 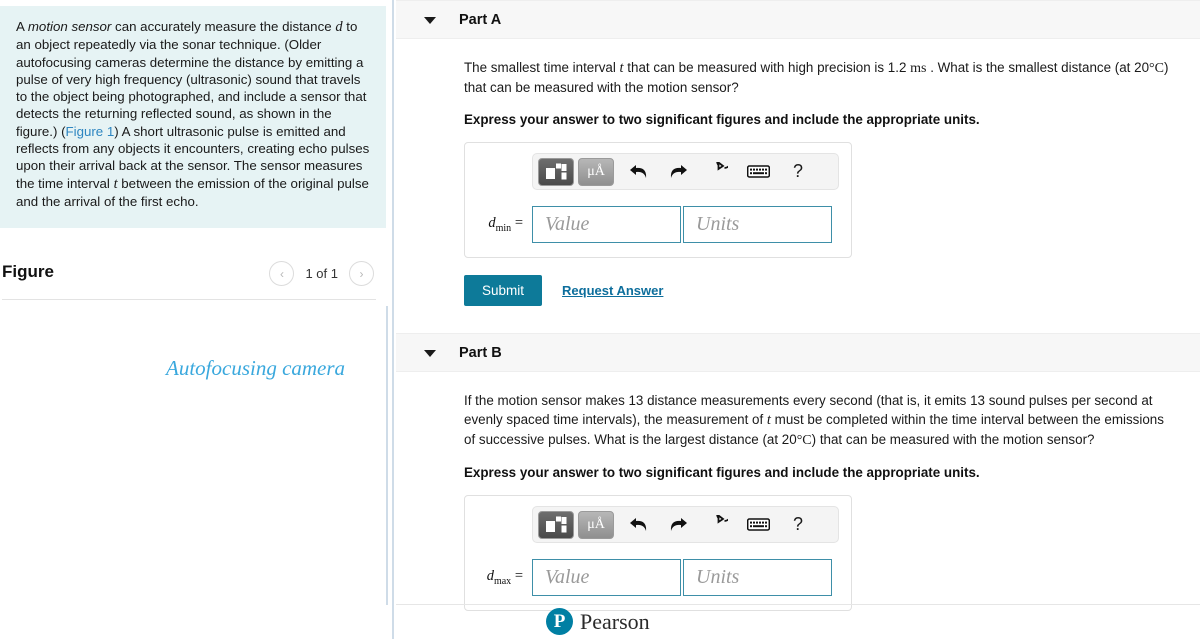 I want to click on pearson-logo: P Pearson, so click(x=598, y=621).